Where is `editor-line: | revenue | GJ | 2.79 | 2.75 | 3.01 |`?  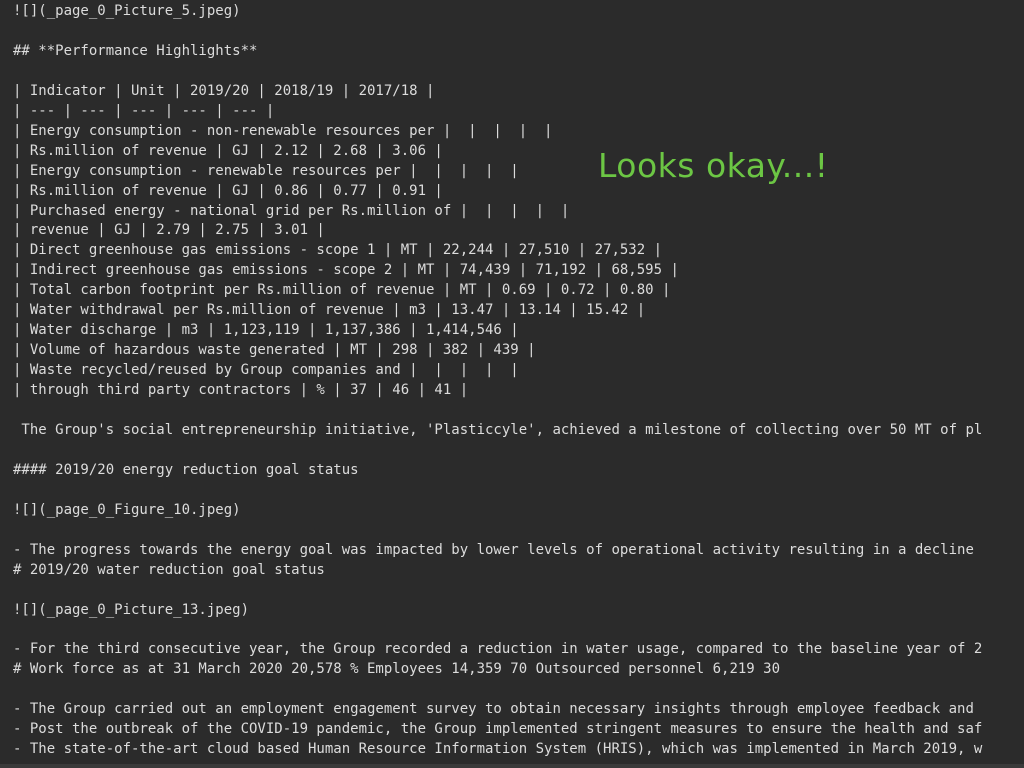 editor-line: | revenue | GJ | 2.79 | 2.75 | 3.01 | is located at coordinates (169, 230).